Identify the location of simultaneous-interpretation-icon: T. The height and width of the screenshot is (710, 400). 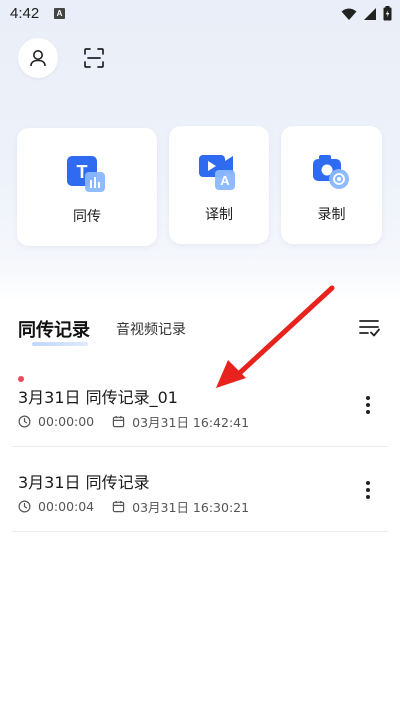
(86, 174).